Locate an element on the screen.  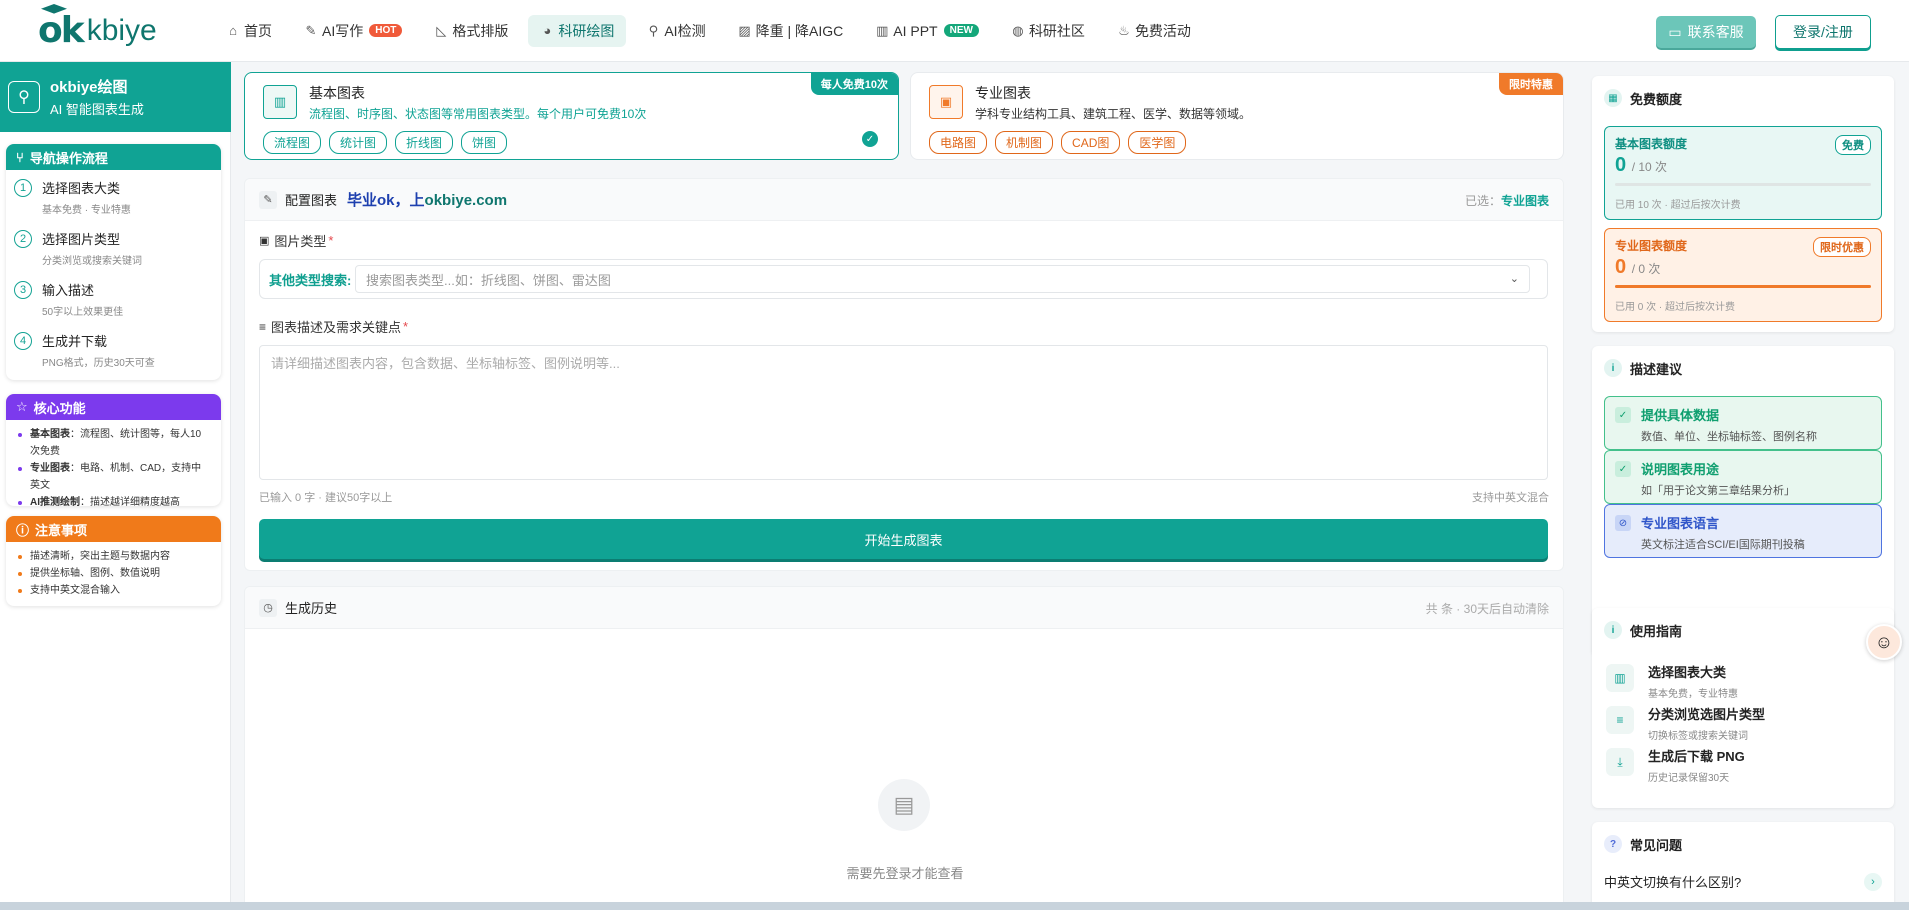
info-icon: i is located at coordinates (1613, 368).